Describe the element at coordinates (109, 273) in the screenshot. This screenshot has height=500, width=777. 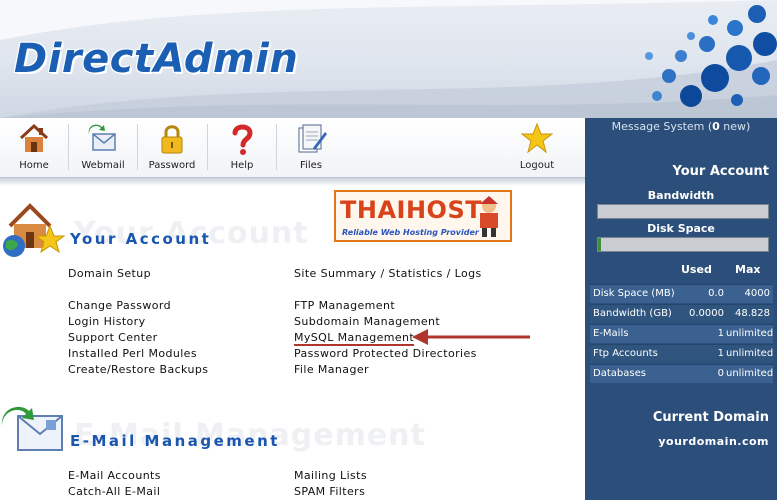
I see `link-domain-setup: Domain Setup` at that location.